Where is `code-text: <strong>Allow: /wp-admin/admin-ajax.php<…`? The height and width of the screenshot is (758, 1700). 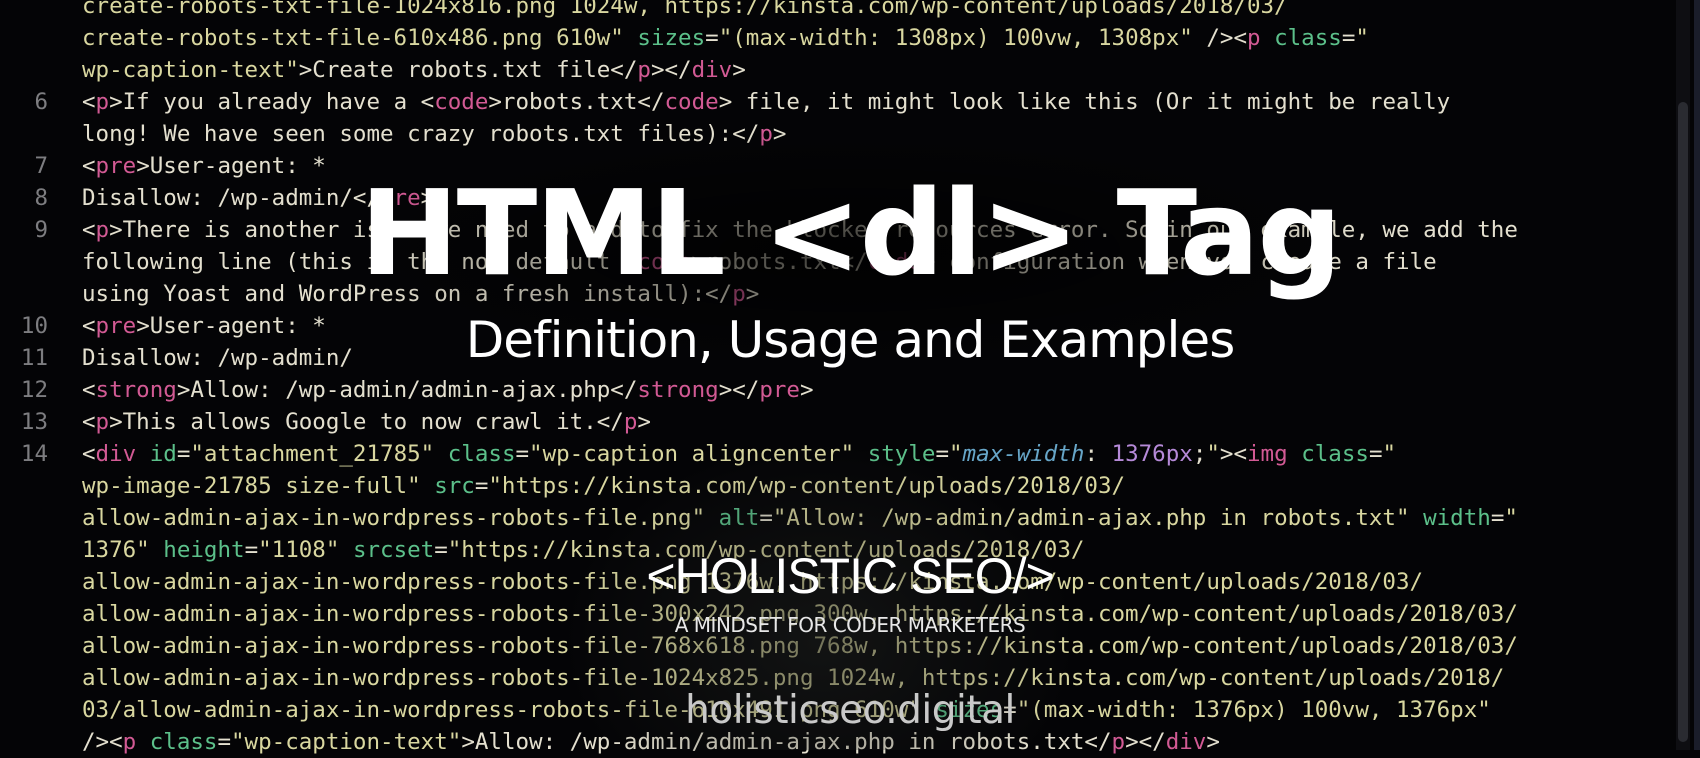 code-text: <strong>Allow: /wp-admin/admin-ajax.php<… is located at coordinates (448, 390).